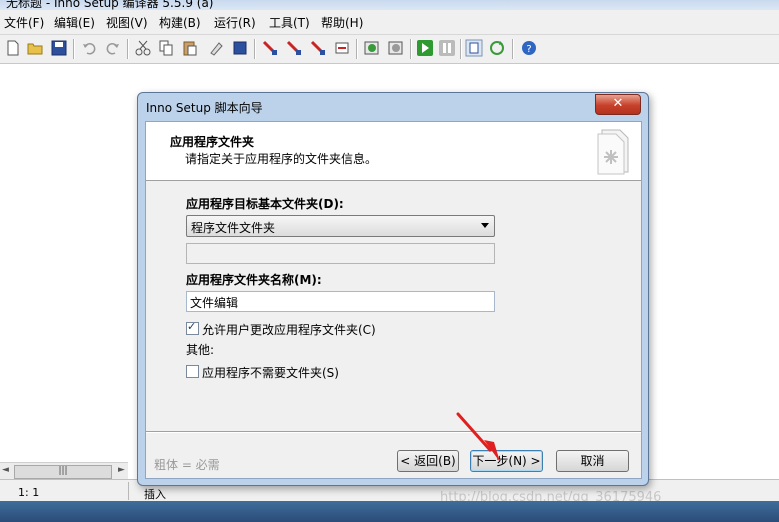 This screenshot has height=522, width=779. I want to click on wizard-header: 应用程序文件夹 请指定关于应用程序的文件夹信息。, so click(393, 151).